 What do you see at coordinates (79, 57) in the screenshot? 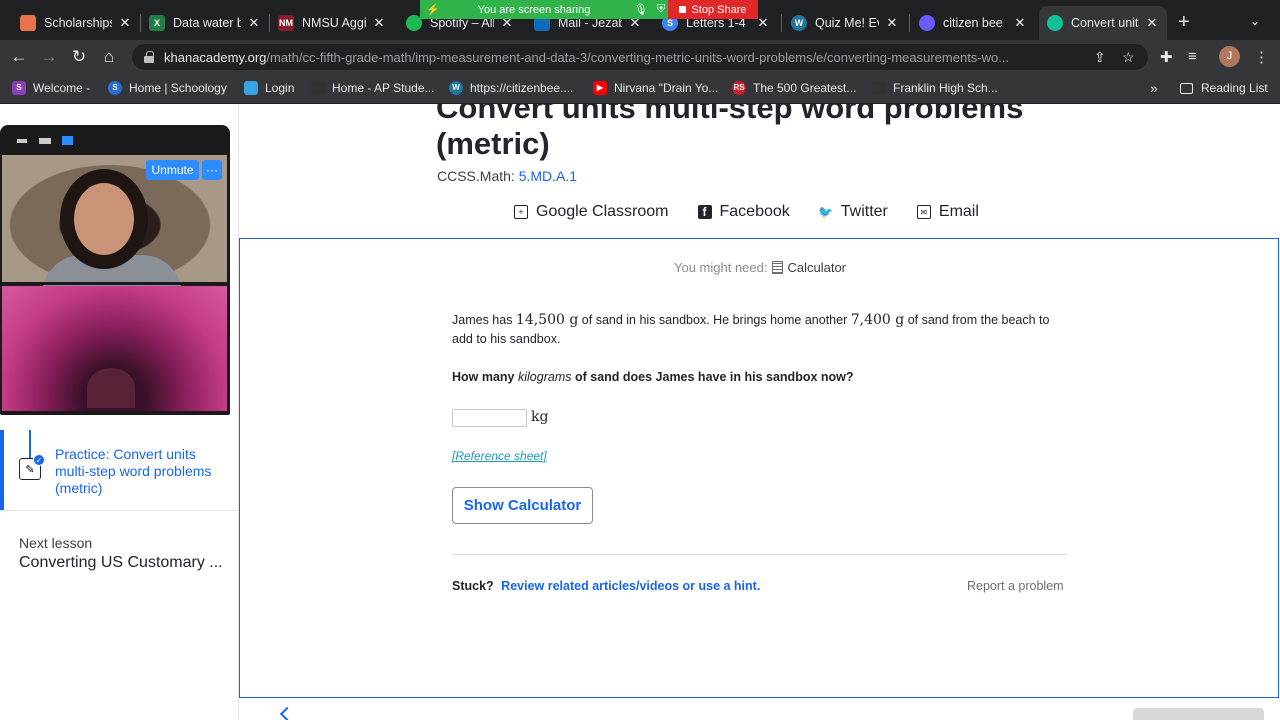
I see `reload-icon: ↻` at bounding box center [79, 57].